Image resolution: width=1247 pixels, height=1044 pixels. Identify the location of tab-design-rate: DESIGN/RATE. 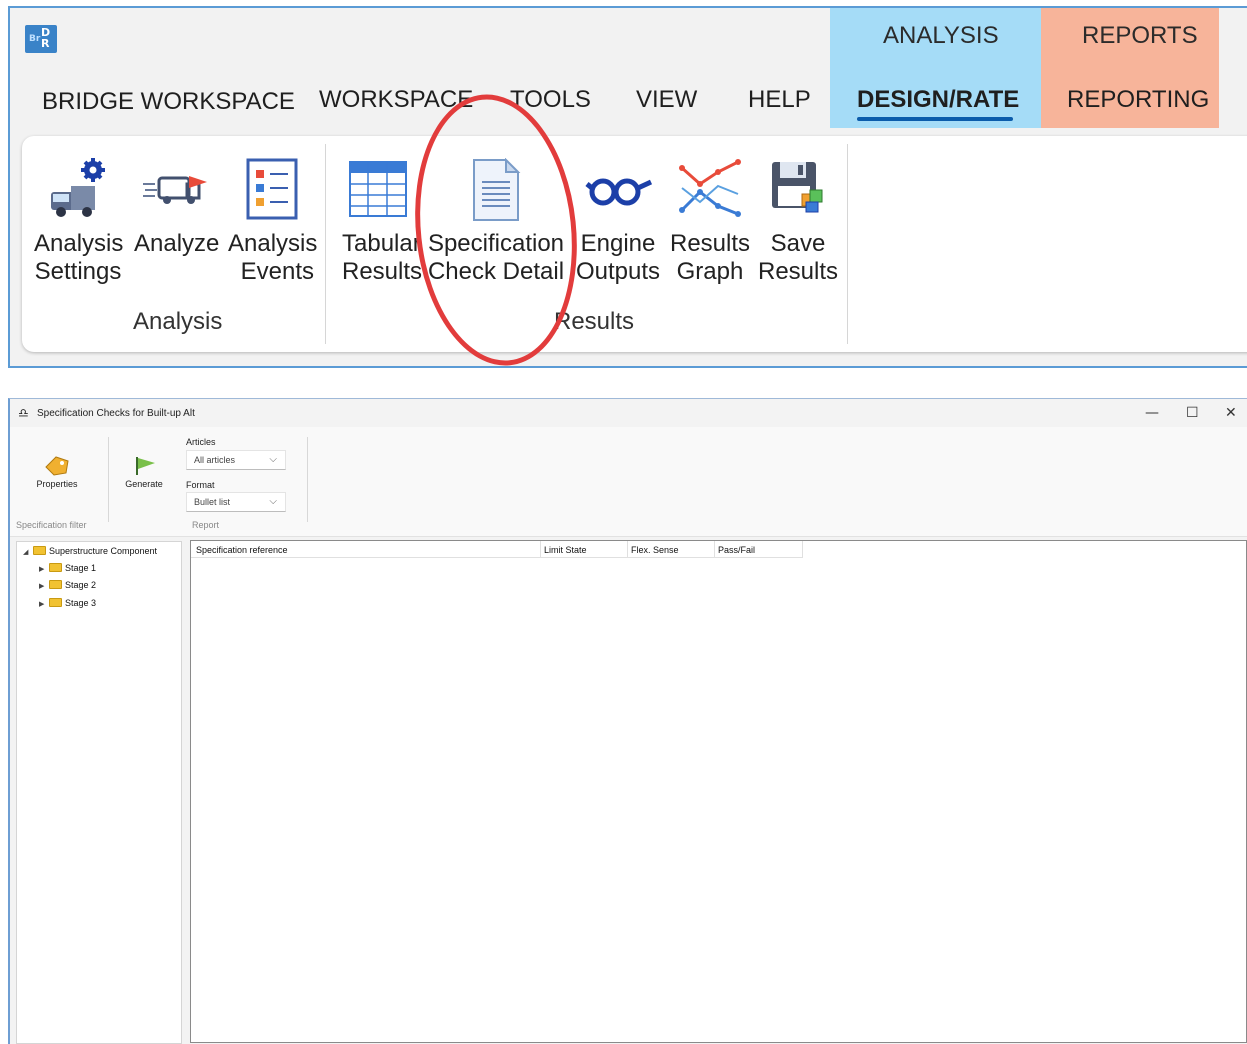
(938, 100).